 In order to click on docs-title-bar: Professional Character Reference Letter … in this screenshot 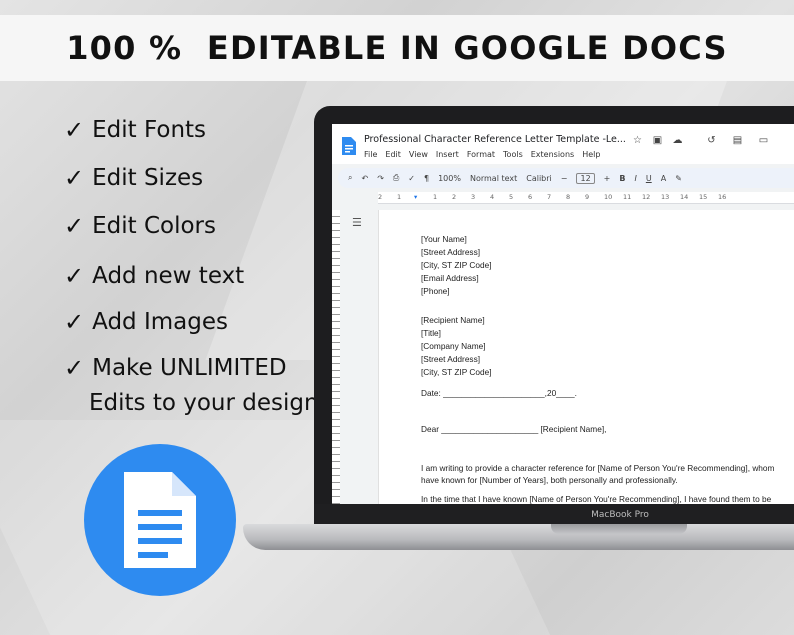, I will do `click(563, 144)`.